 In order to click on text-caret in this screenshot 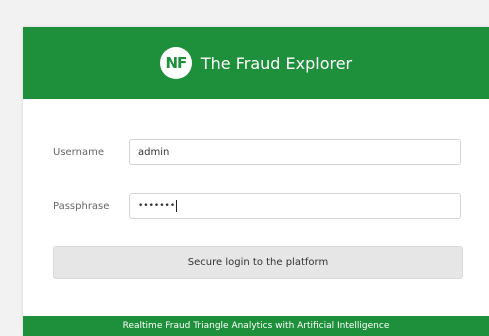, I will do `click(177, 206)`.